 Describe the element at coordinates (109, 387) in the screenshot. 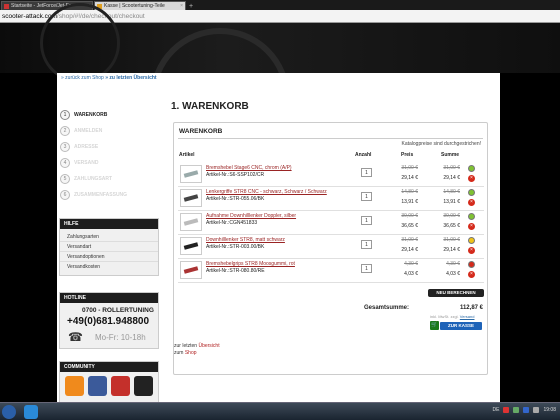

I see `social-icons` at that location.